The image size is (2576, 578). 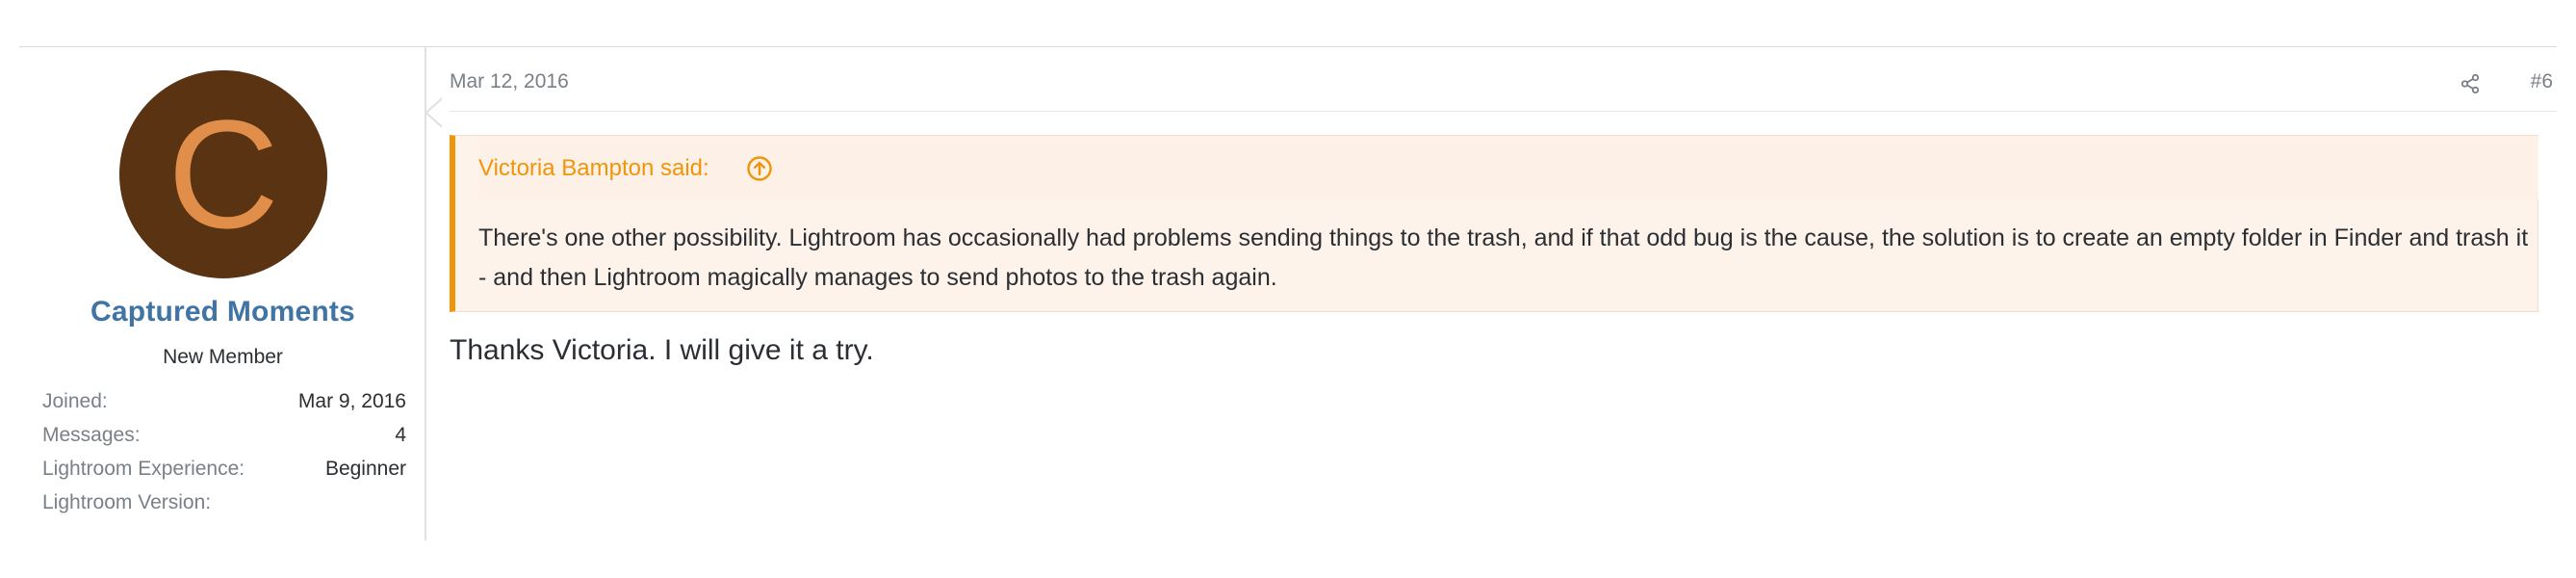 What do you see at coordinates (2542, 81) in the screenshot?
I see `post-number-link: #6` at bounding box center [2542, 81].